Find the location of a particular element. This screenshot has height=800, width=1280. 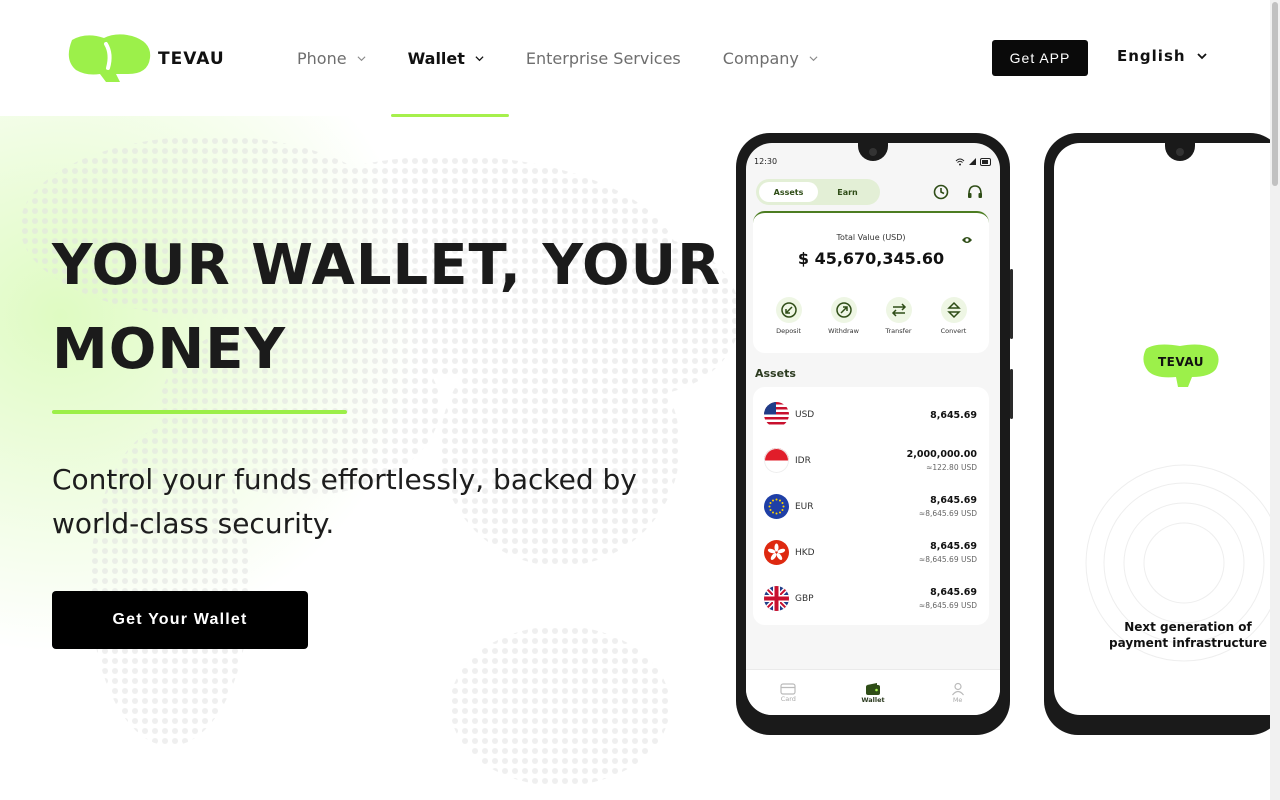

status-time: 12:30 is located at coordinates (766, 161).